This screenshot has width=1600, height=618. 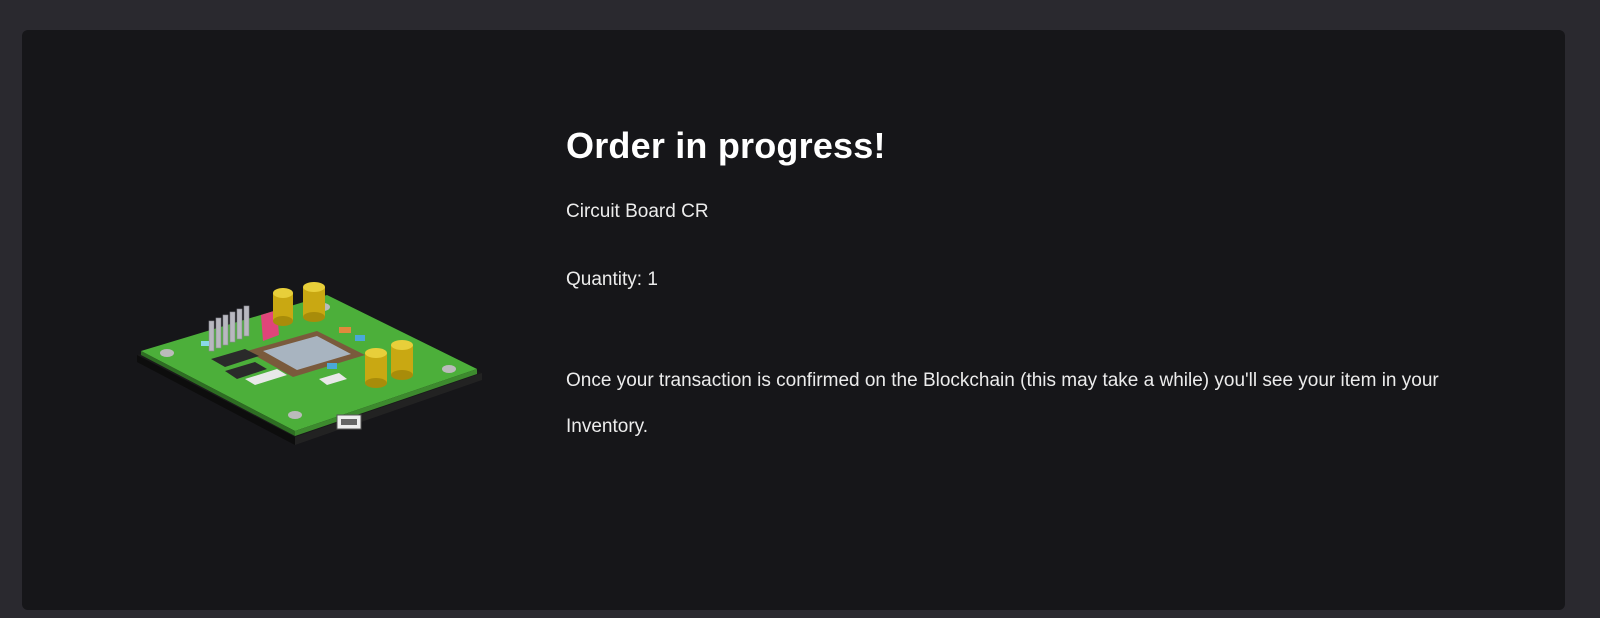 I want to click on order-title: Order in progress!, so click(x=726, y=145).